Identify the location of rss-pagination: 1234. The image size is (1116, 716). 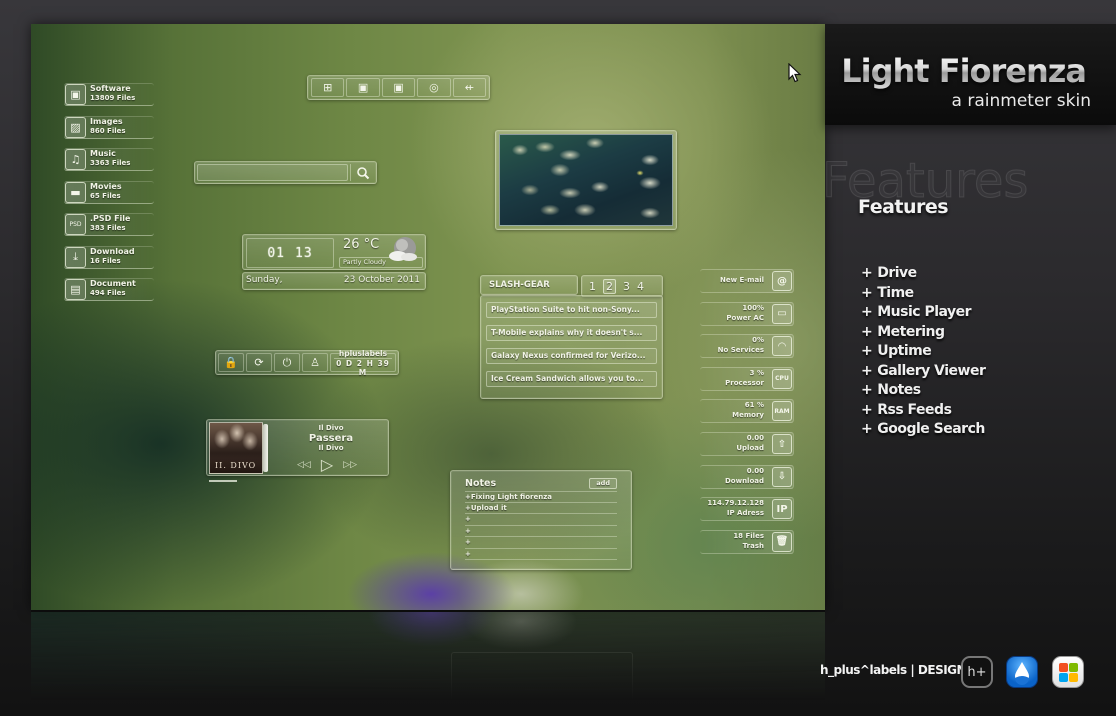
(622, 286).